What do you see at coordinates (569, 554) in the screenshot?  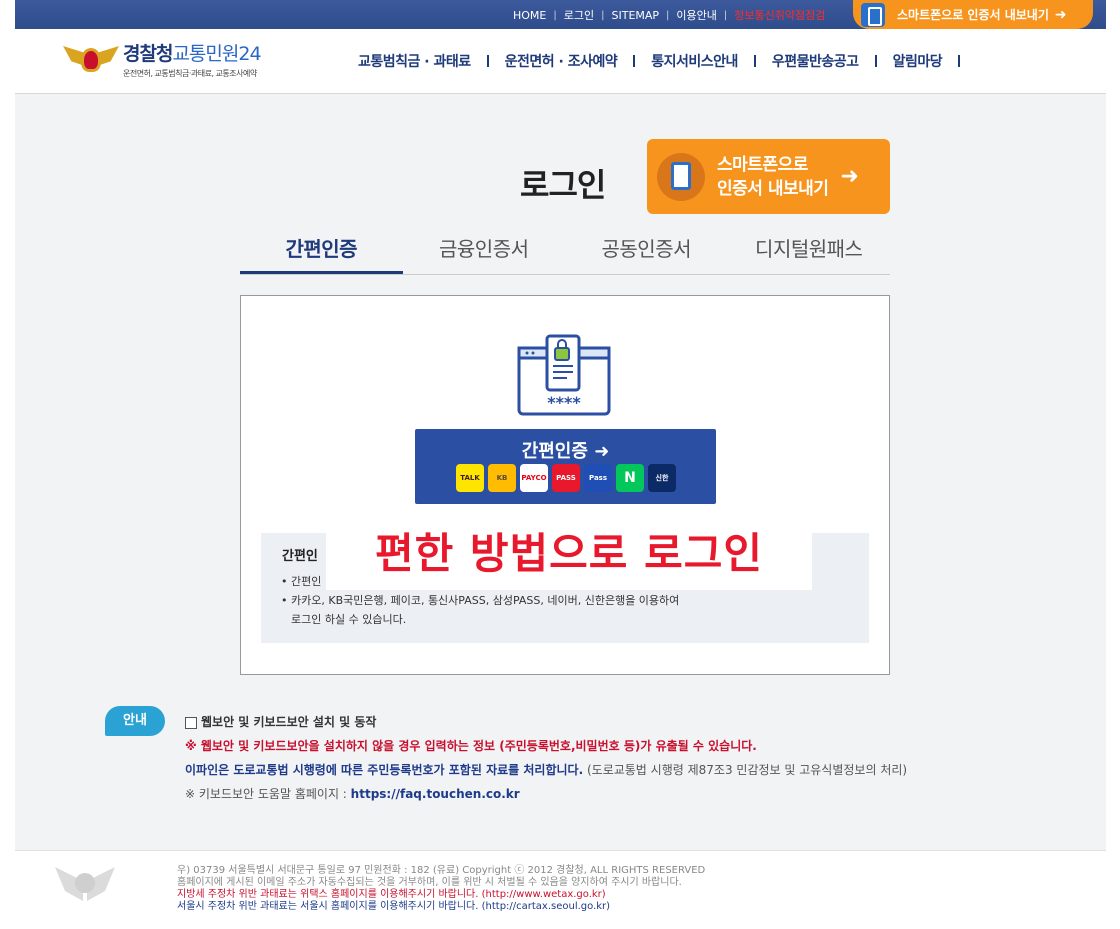 I see `overlay-caption: 편한 방법으로 로그인` at bounding box center [569, 554].